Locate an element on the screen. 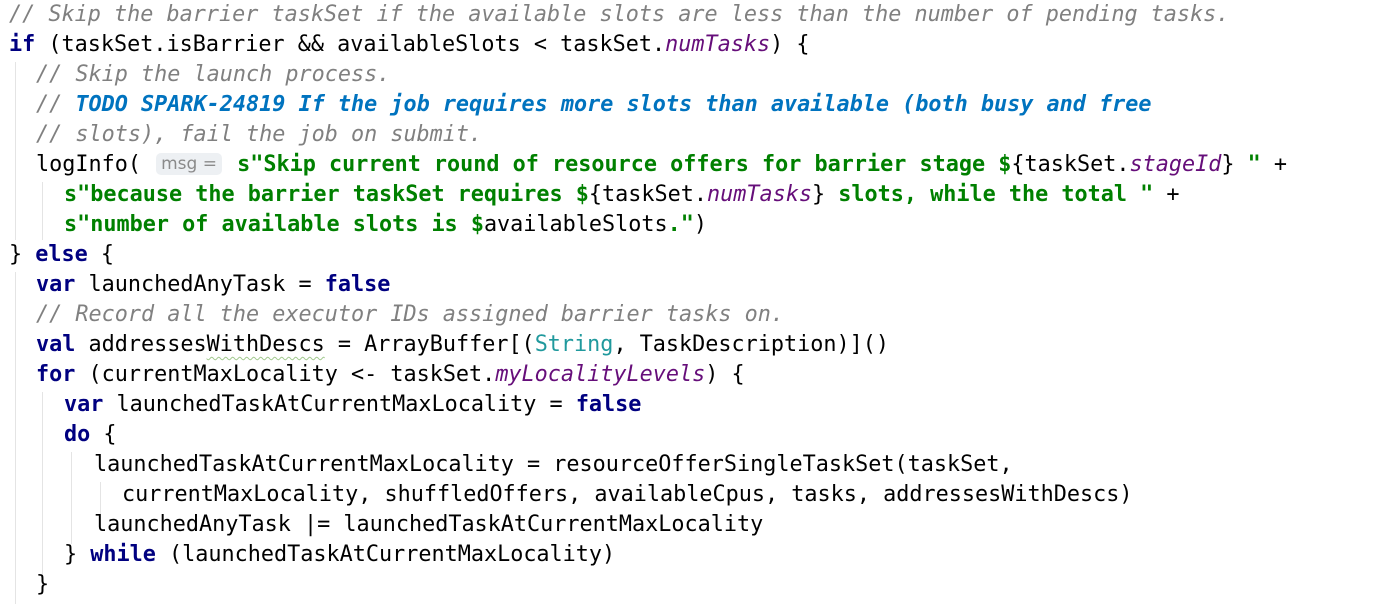 The height and width of the screenshot is (604, 1388). code-token: " is located at coordinates (1247, 164).